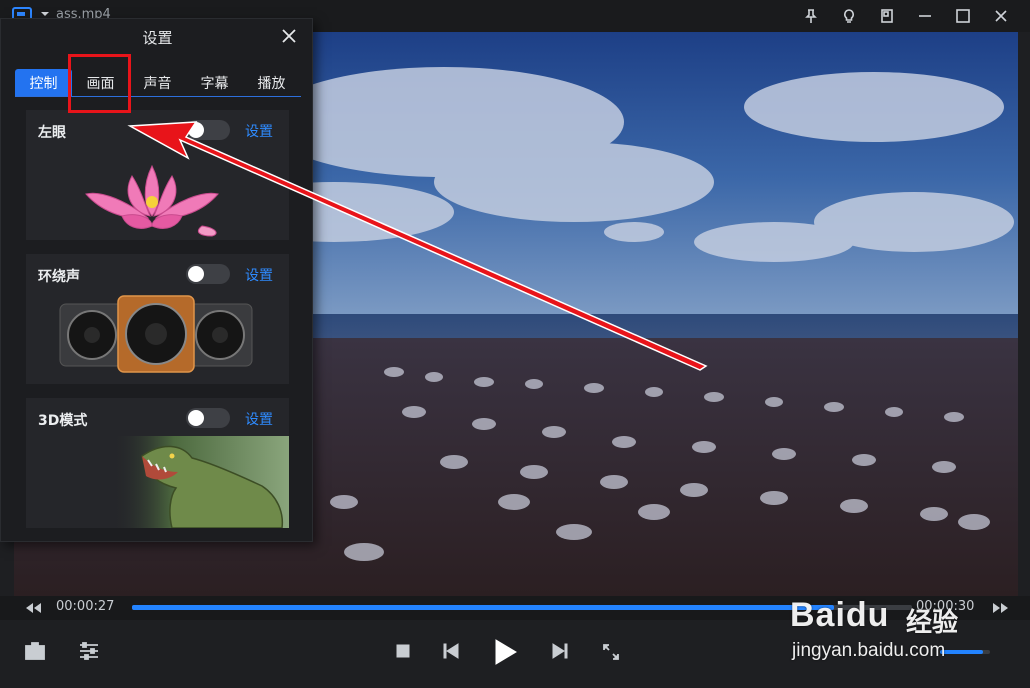 This screenshot has height=688, width=1030. I want to click on 3d-mode-label: 3D模式, so click(63, 421).